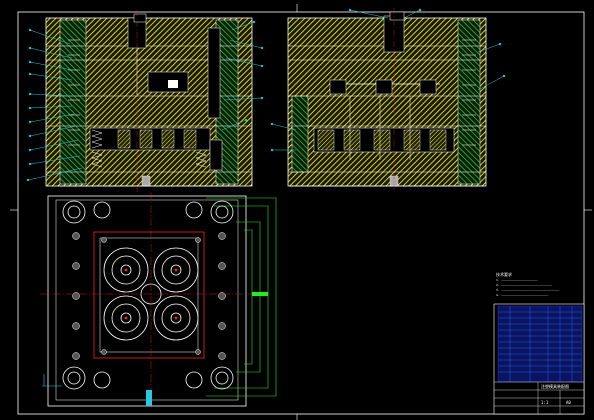  I want to click on drawing-name: 注塑模具装配图, so click(555, 386).